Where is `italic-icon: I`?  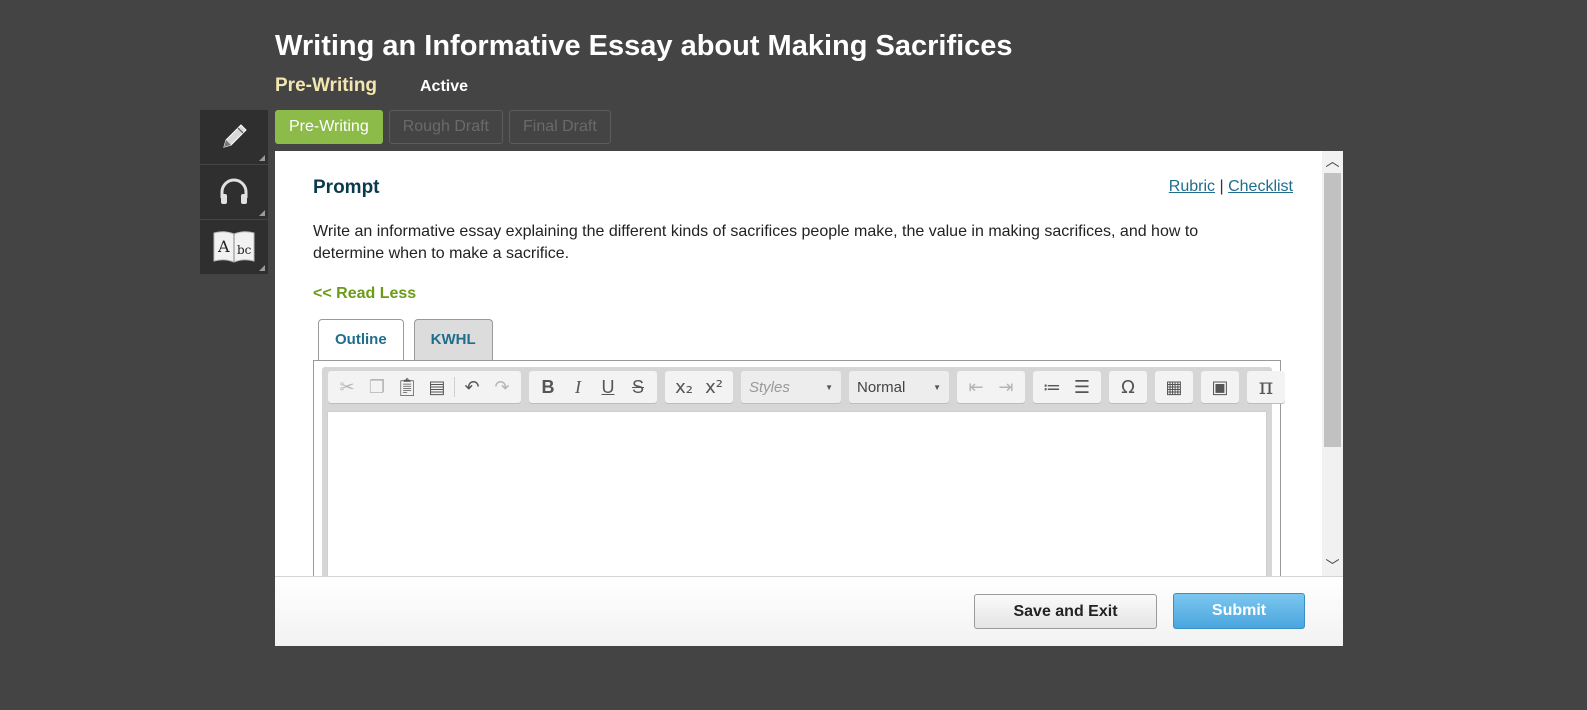
italic-icon: I is located at coordinates (578, 387).